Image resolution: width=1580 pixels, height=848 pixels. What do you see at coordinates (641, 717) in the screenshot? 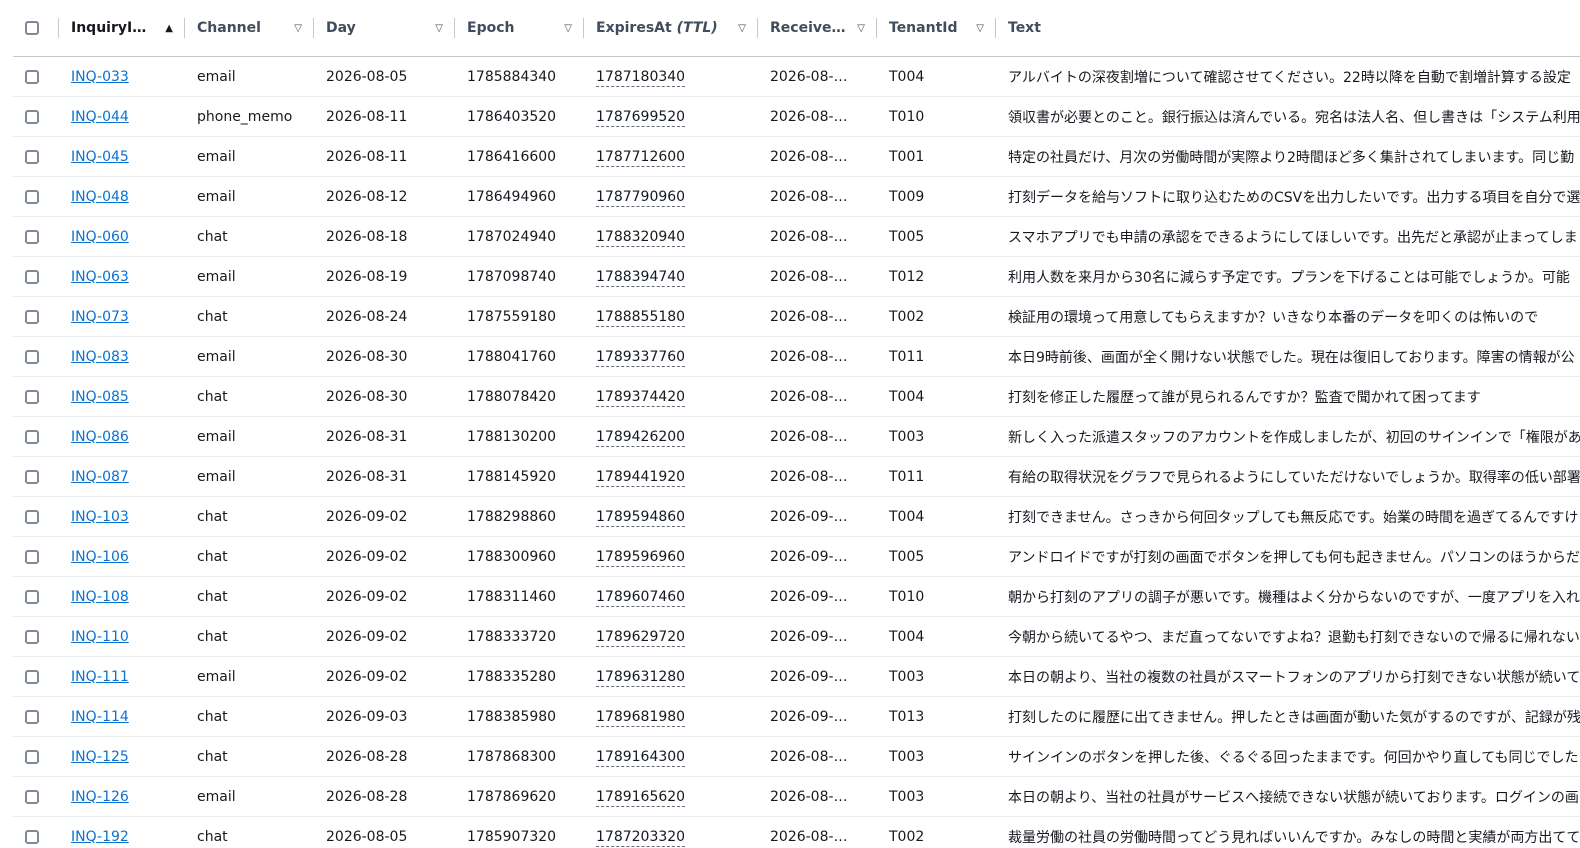
I see `expires-at-value: 1789681980` at bounding box center [641, 717].